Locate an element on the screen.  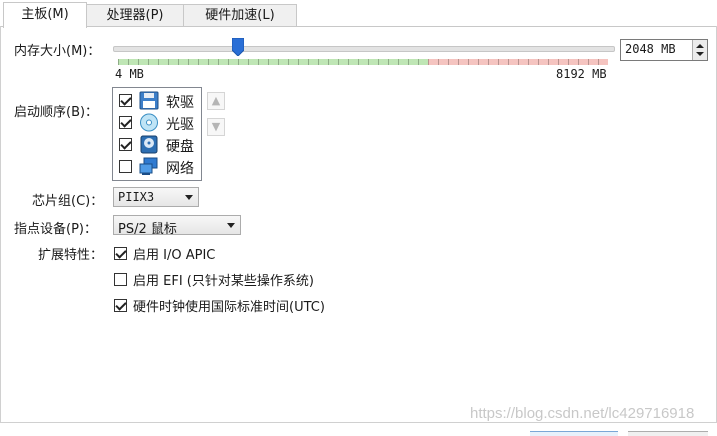
move-up-button: ▲ is located at coordinates (216, 101).